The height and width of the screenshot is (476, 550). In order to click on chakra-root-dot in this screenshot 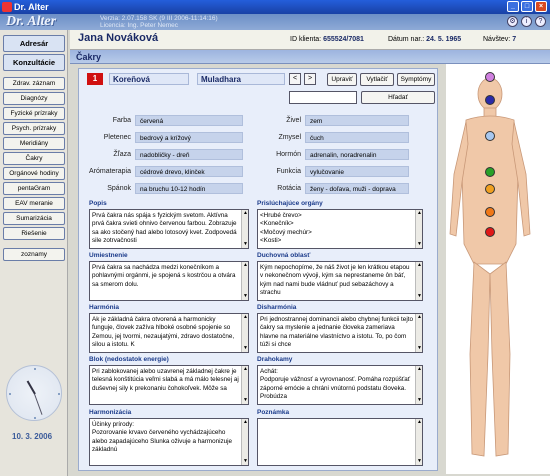, I will do `click(490, 232)`.